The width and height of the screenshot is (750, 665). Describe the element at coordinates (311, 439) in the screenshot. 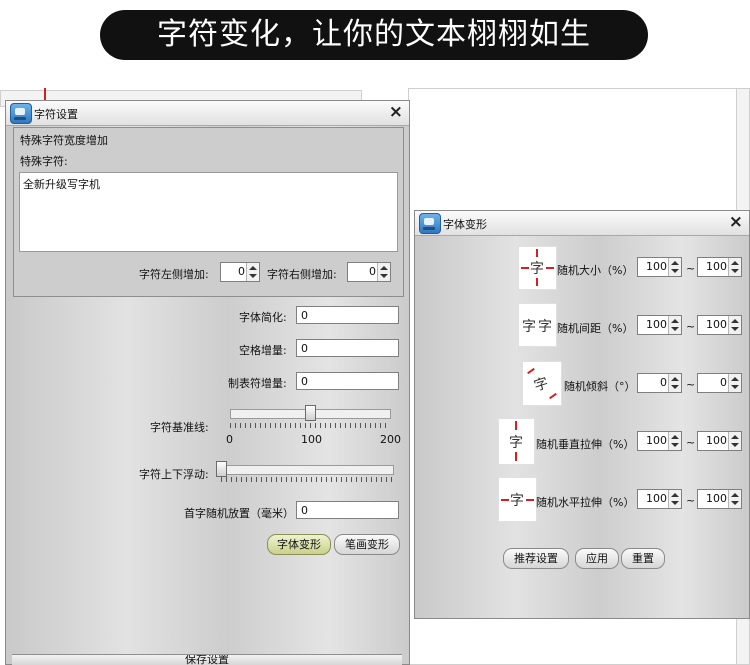

I see `baseline-tick-mid: 100` at that location.